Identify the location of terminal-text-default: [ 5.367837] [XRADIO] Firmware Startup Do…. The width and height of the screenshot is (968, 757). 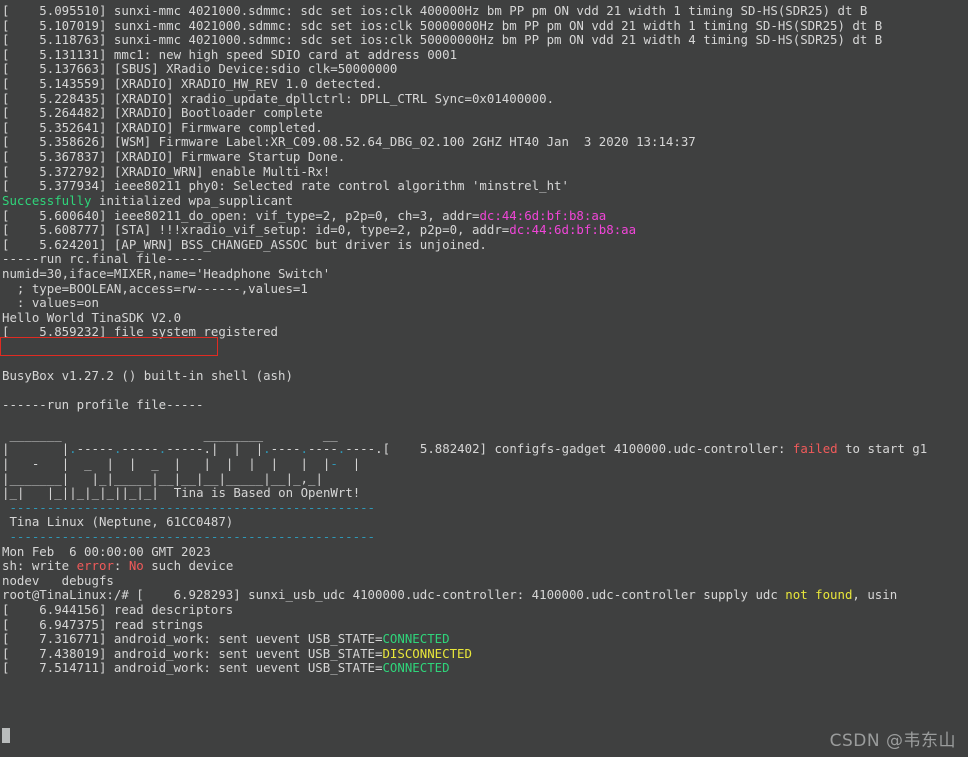
(174, 157).